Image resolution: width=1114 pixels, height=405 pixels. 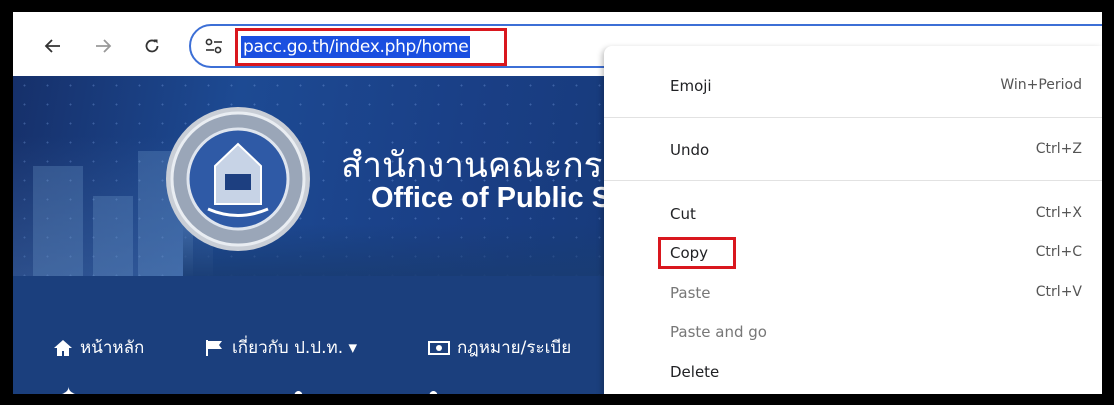 What do you see at coordinates (683, 214) in the screenshot?
I see `menu-item-label: Cut` at bounding box center [683, 214].